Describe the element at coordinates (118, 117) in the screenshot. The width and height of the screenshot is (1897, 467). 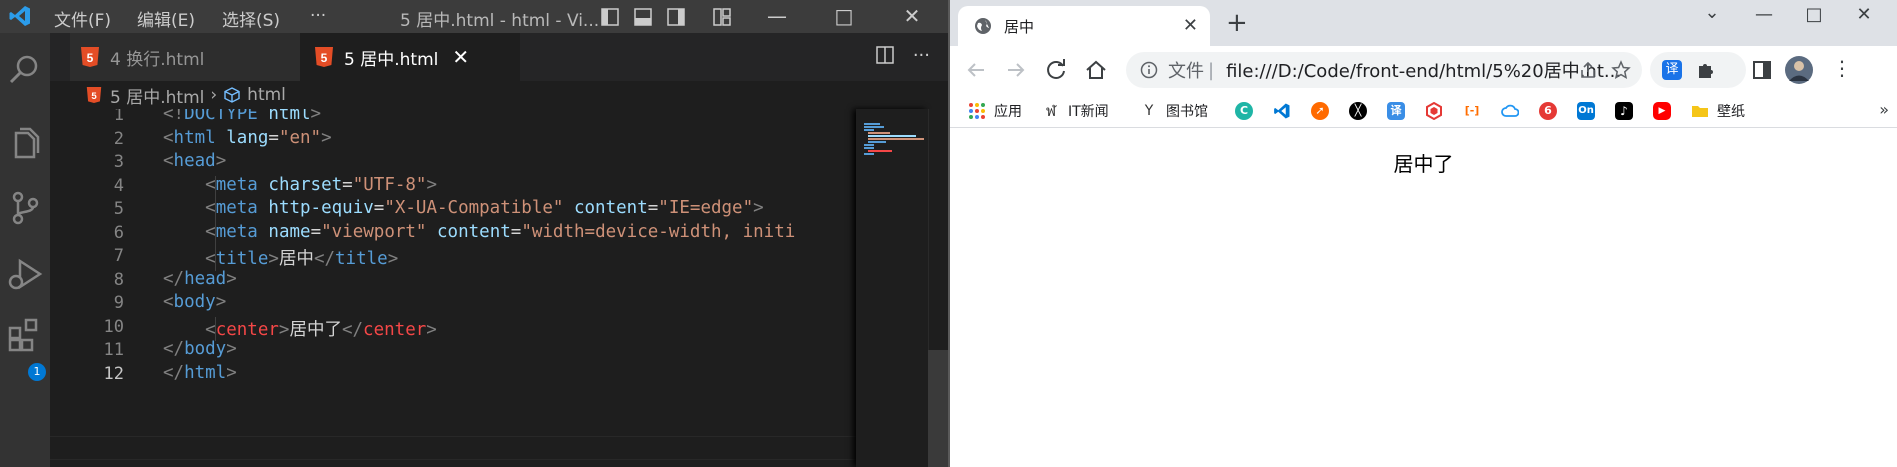
I see `line-number: 1` at that location.